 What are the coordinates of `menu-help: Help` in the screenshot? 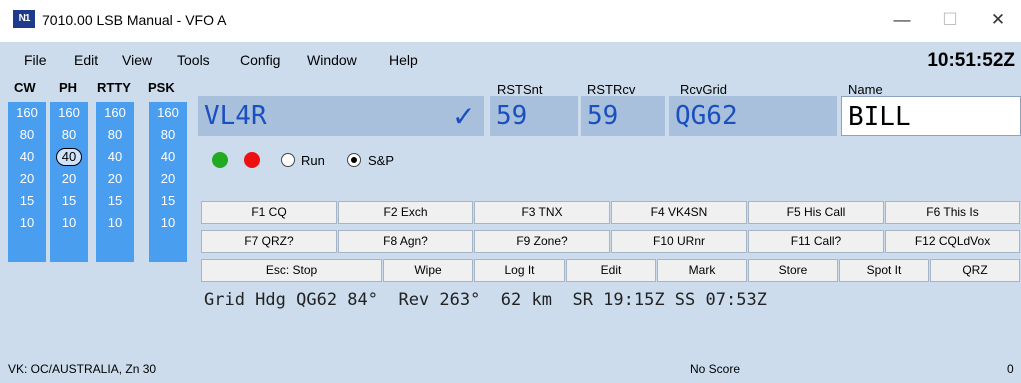 It's located at (403, 60).